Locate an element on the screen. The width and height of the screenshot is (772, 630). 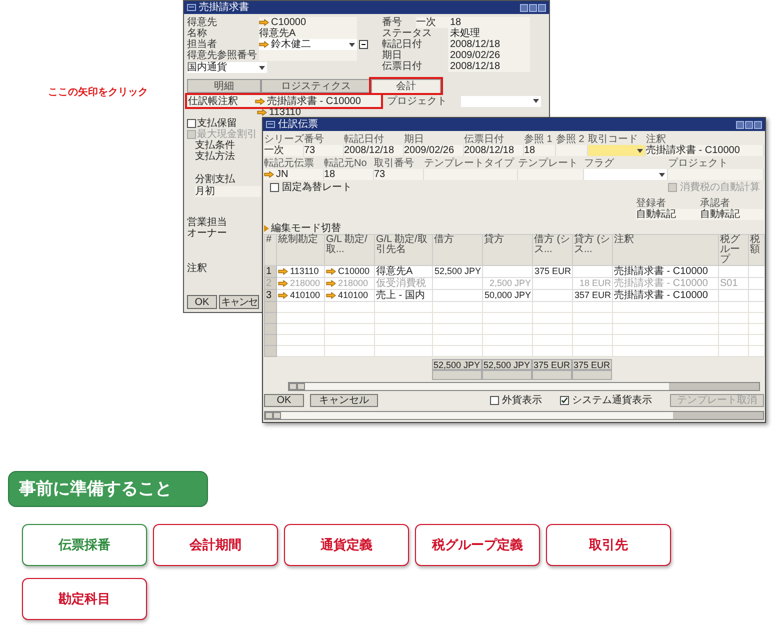
series-field: 一次 is located at coordinates (432, 22).